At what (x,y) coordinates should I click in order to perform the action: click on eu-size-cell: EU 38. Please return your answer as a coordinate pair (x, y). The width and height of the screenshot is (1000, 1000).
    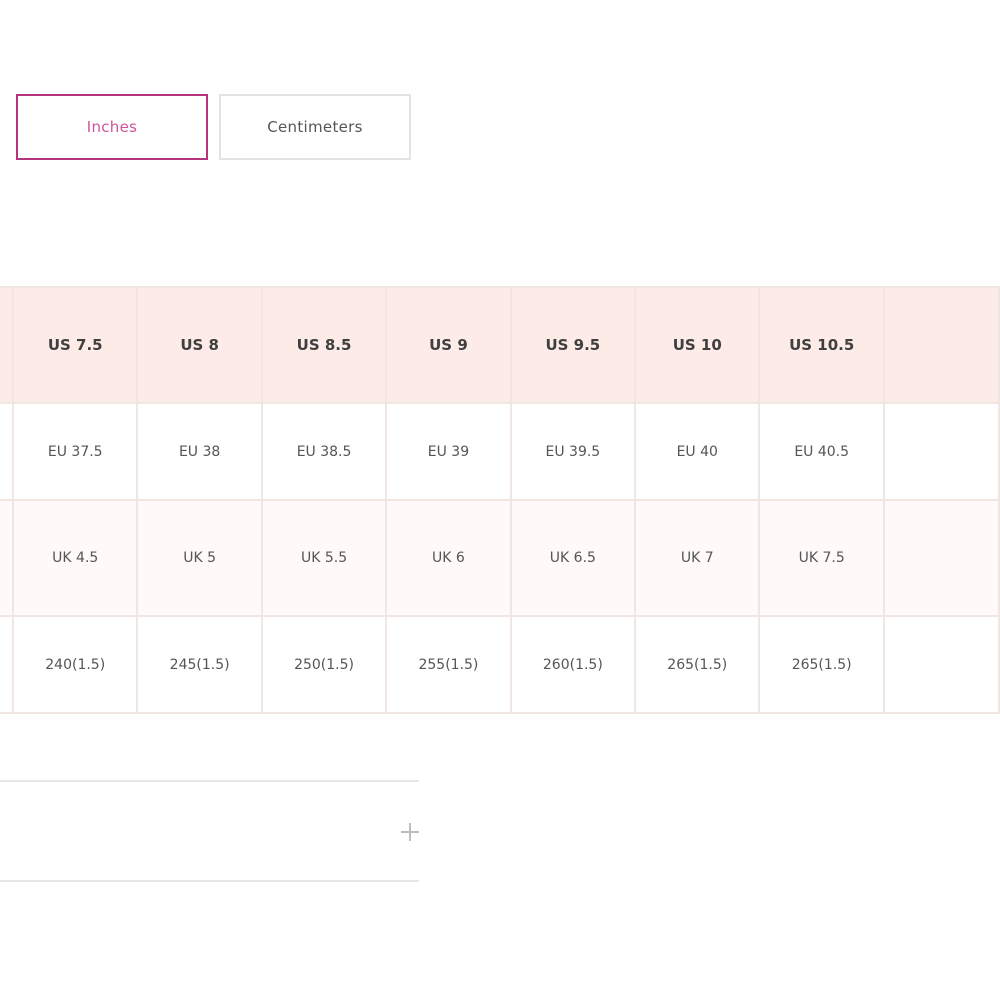
    Looking at the image, I should click on (199, 451).